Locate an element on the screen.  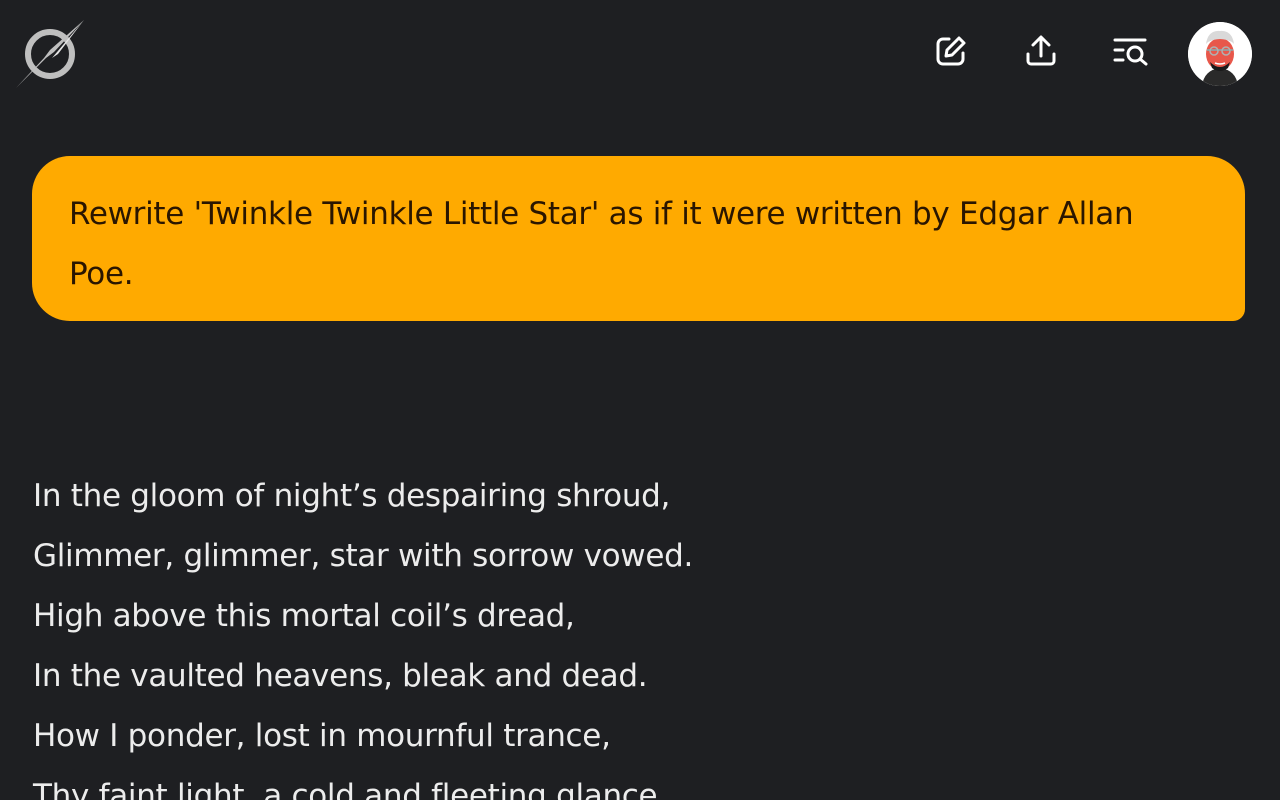
new-chat-button is located at coordinates (951, 53).